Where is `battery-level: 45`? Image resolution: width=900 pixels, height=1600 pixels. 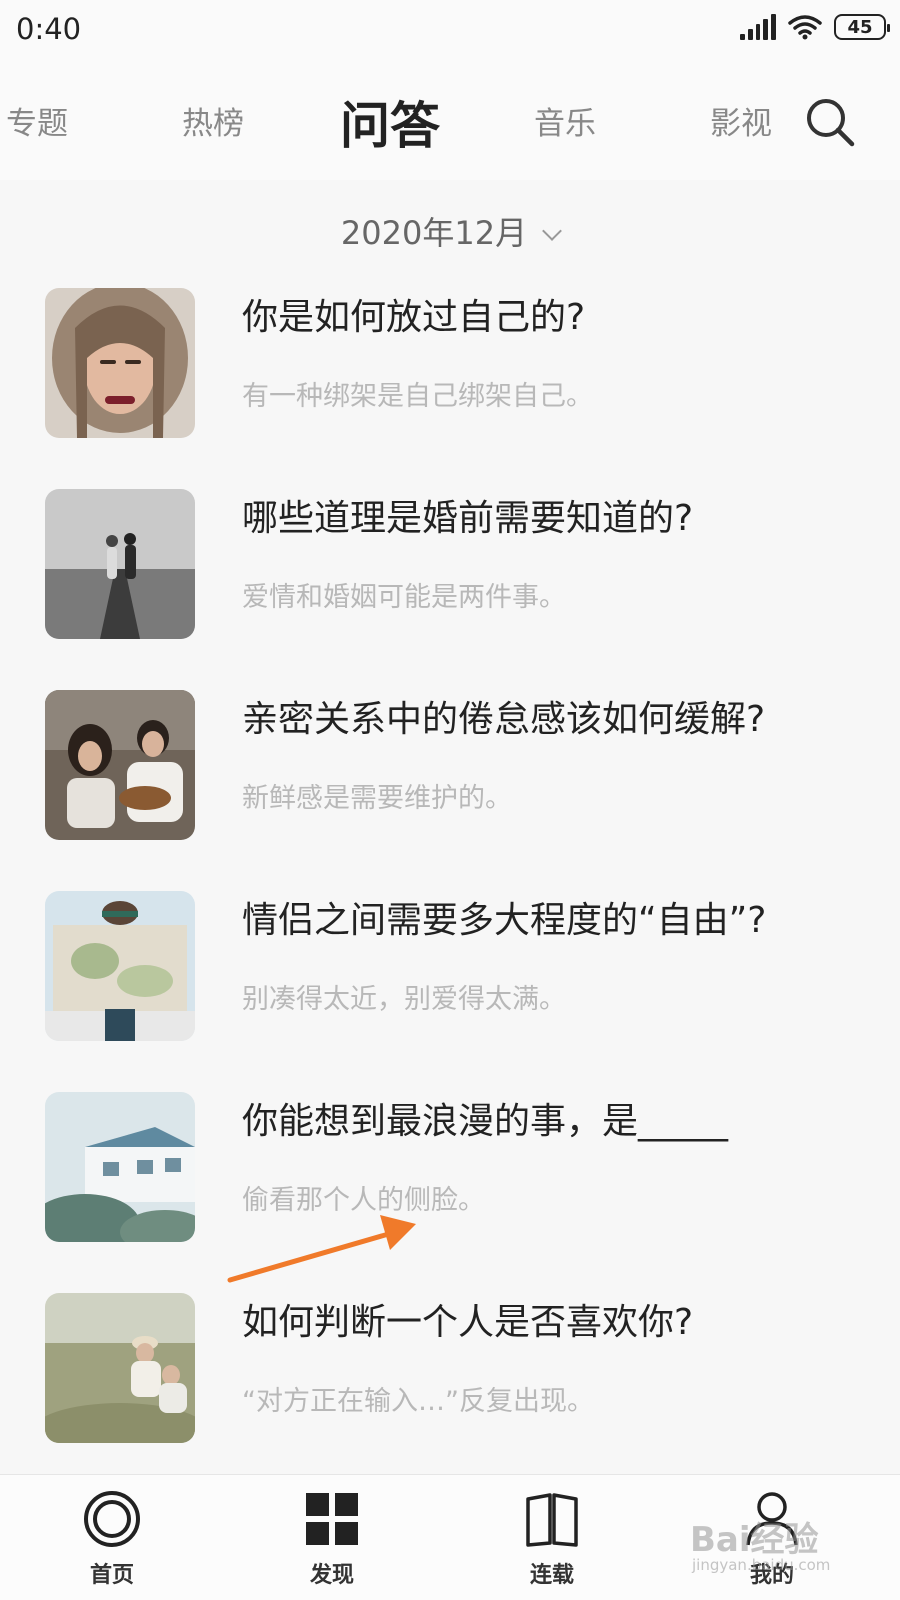 battery-level: 45 is located at coordinates (860, 27).